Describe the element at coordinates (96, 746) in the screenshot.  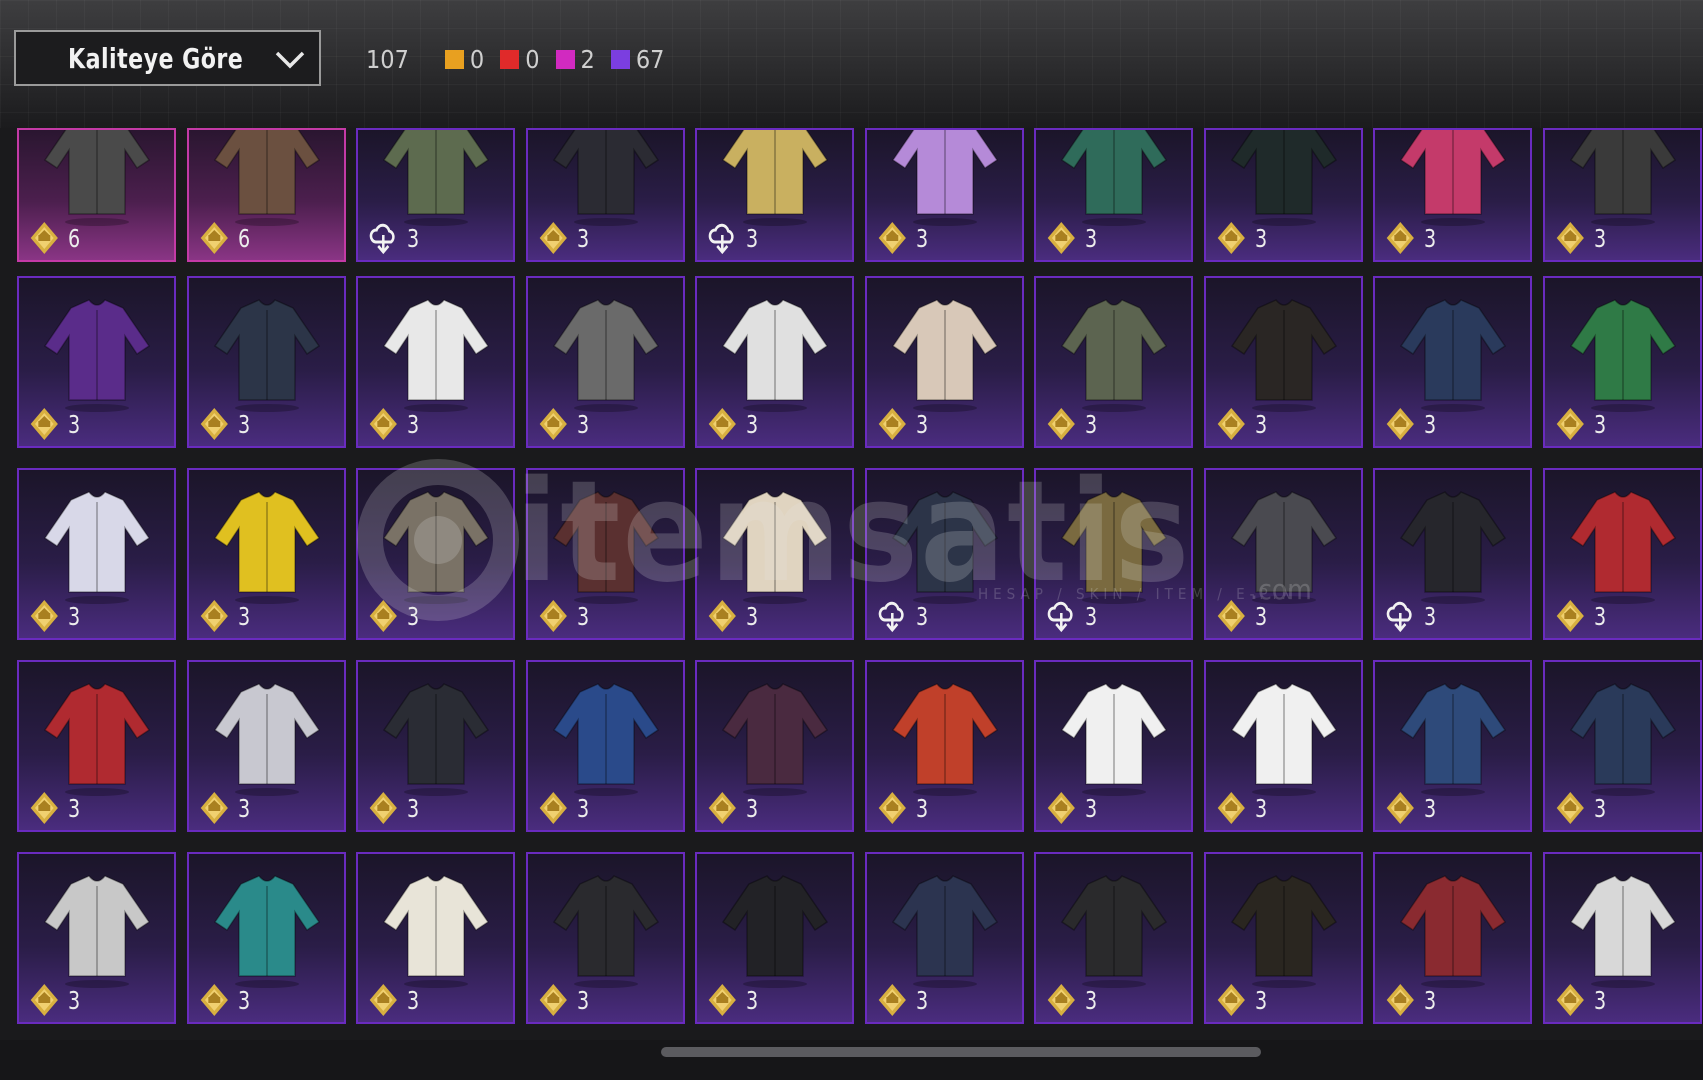
I see `item-card-red-black-hoodie: 3` at that location.